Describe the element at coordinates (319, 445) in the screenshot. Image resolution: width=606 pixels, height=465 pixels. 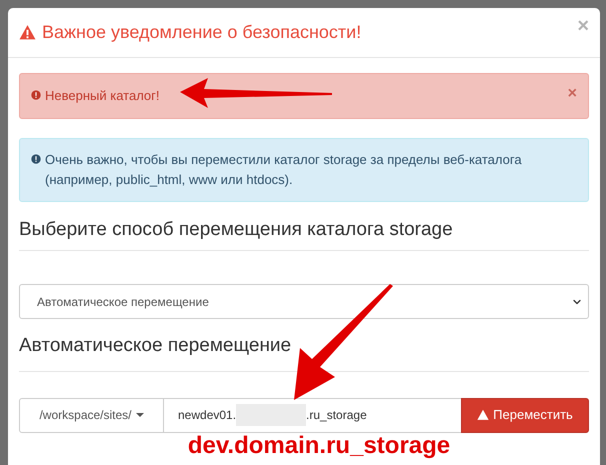
I see `annotation-label: dev.domain.ru_storage` at that location.